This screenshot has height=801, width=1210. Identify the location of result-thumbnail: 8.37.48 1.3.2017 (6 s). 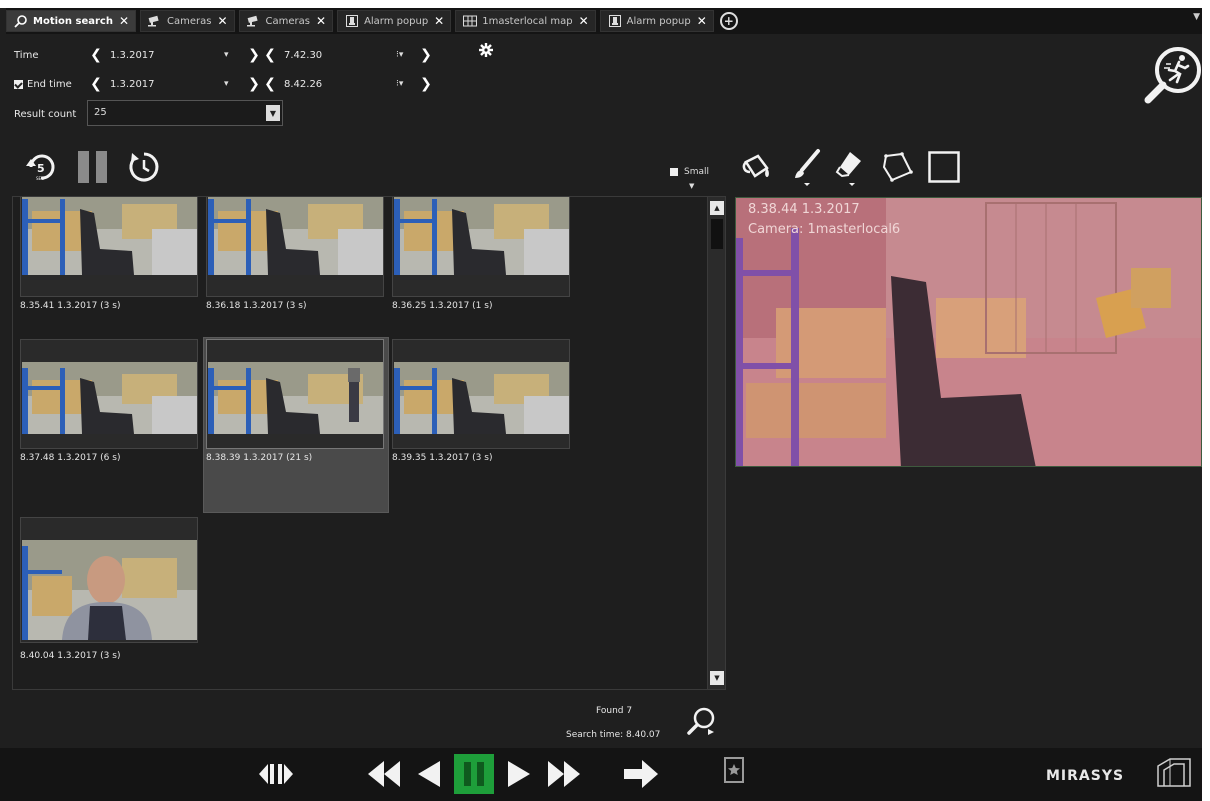
(109, 401).